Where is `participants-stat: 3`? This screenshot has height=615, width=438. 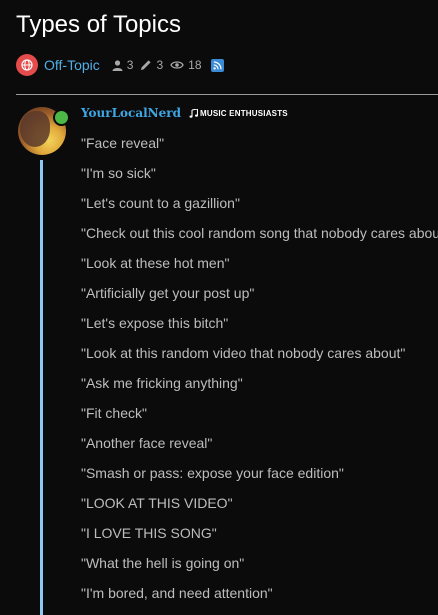 participants-stat: 3 is located at coordinates (123, 65).